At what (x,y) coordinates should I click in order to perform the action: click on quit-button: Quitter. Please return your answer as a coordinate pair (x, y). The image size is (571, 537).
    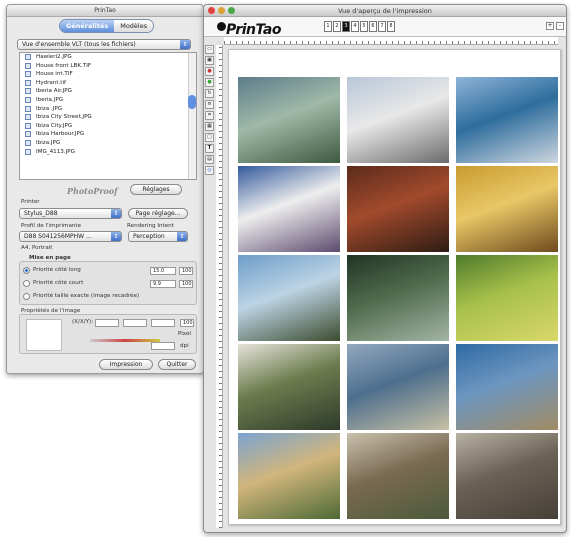
    Looking at the image, I should click on (177, 364).